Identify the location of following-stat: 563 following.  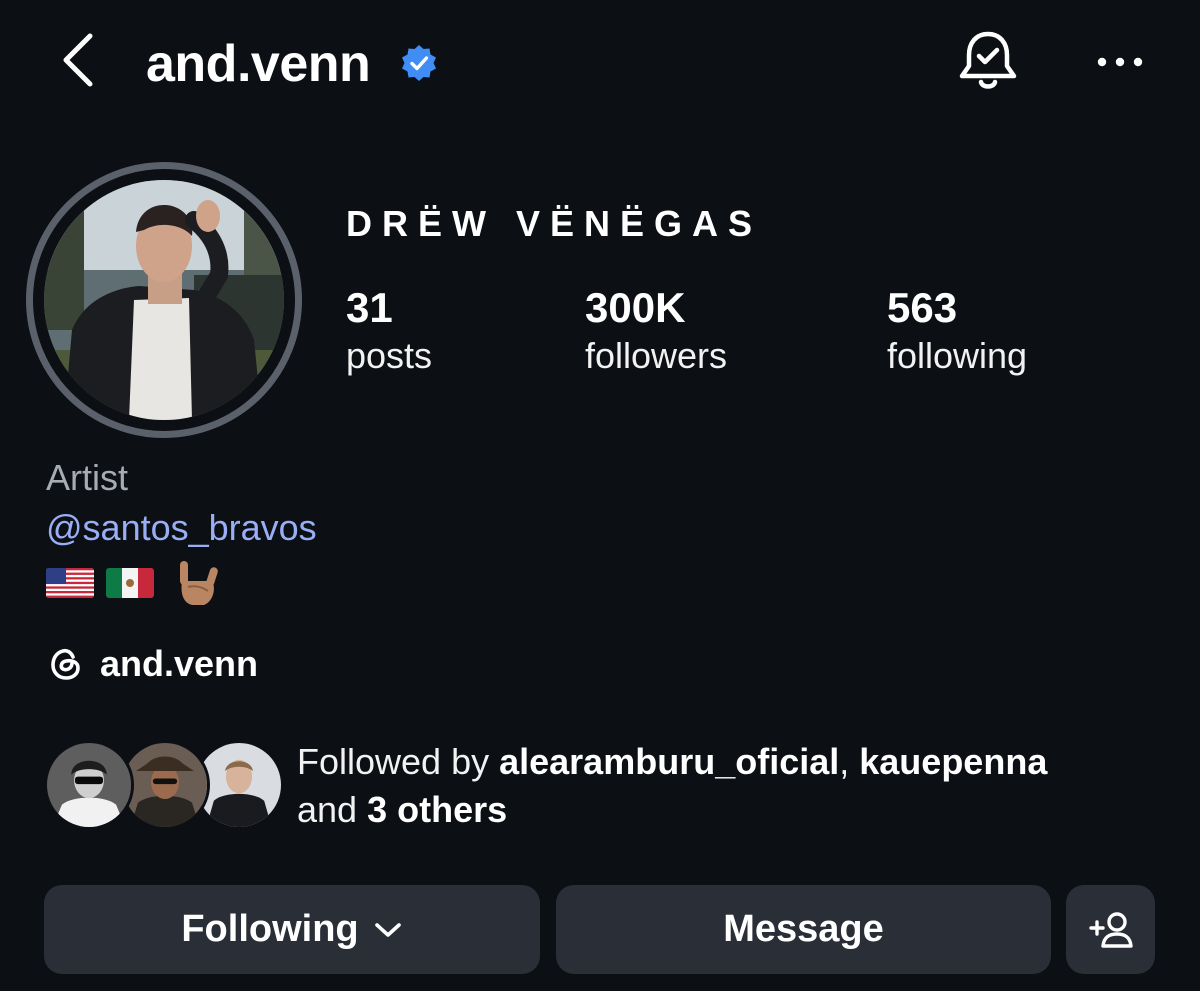
(957, 332).